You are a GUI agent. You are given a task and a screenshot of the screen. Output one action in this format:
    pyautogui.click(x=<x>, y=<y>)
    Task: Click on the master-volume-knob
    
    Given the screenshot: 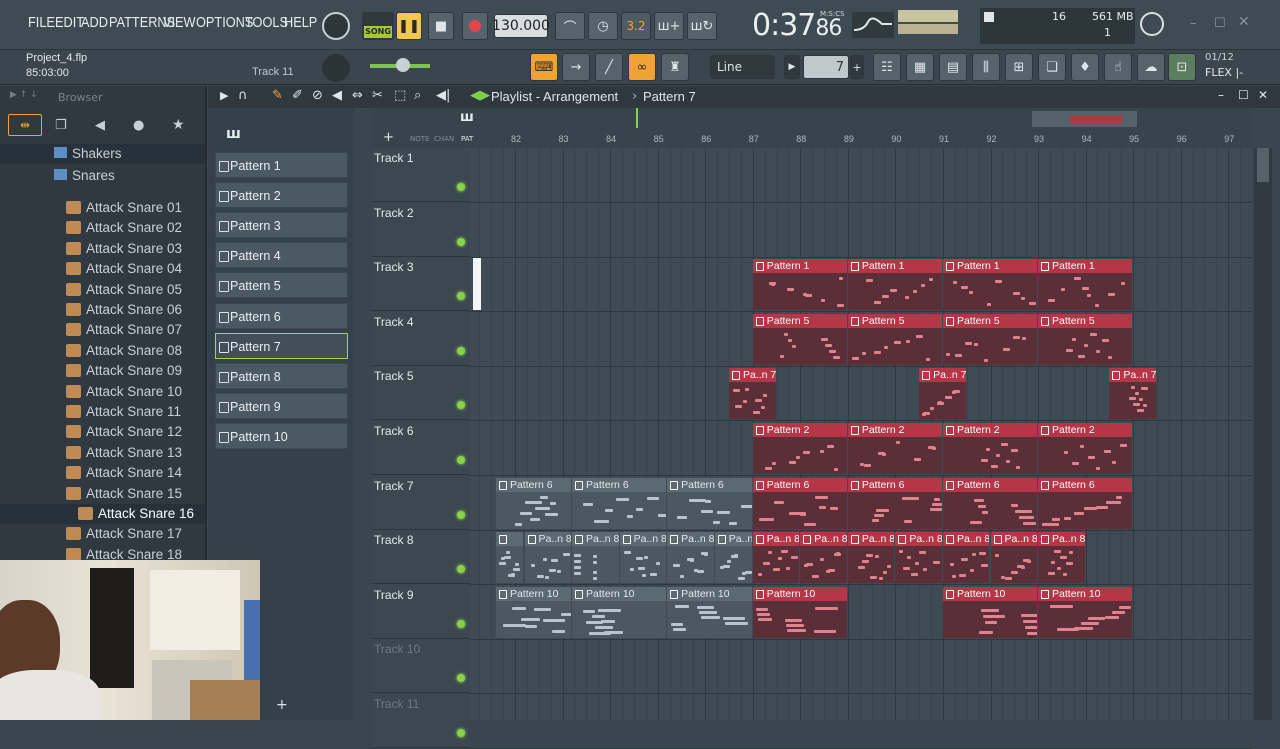 What is the action you would take?
    pyautogui.click(x=336, y=26)
    